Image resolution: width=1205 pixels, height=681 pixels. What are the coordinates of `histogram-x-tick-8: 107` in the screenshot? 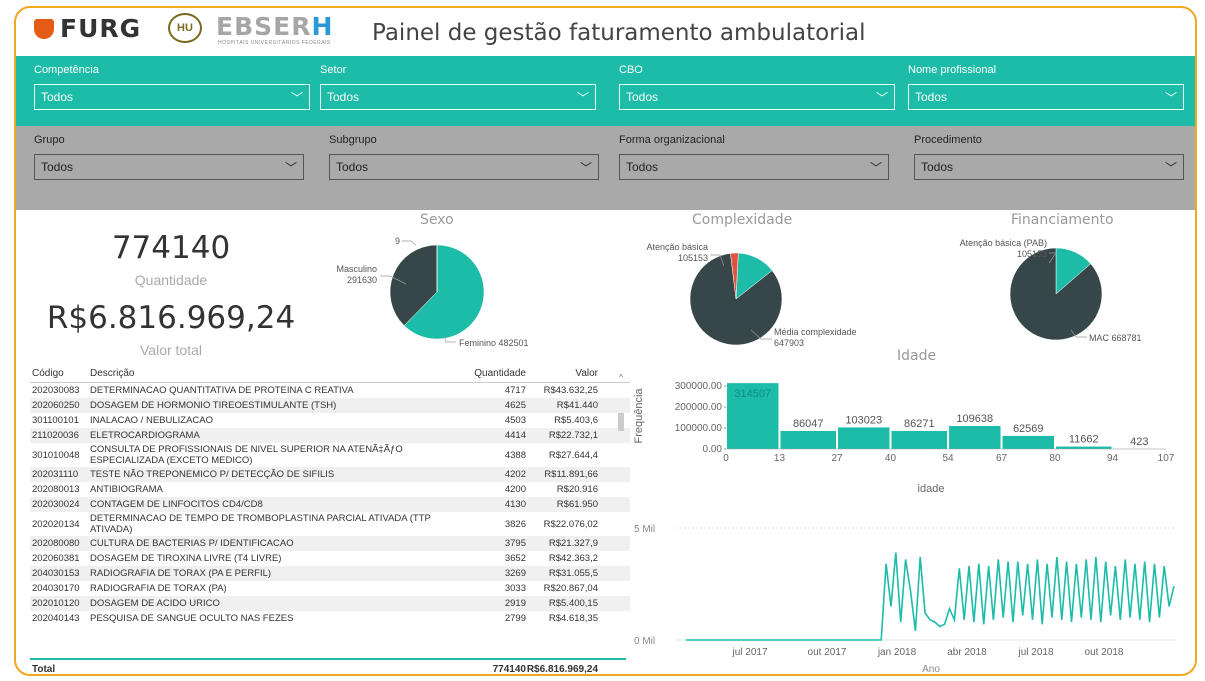 It's located at (1166, 458).